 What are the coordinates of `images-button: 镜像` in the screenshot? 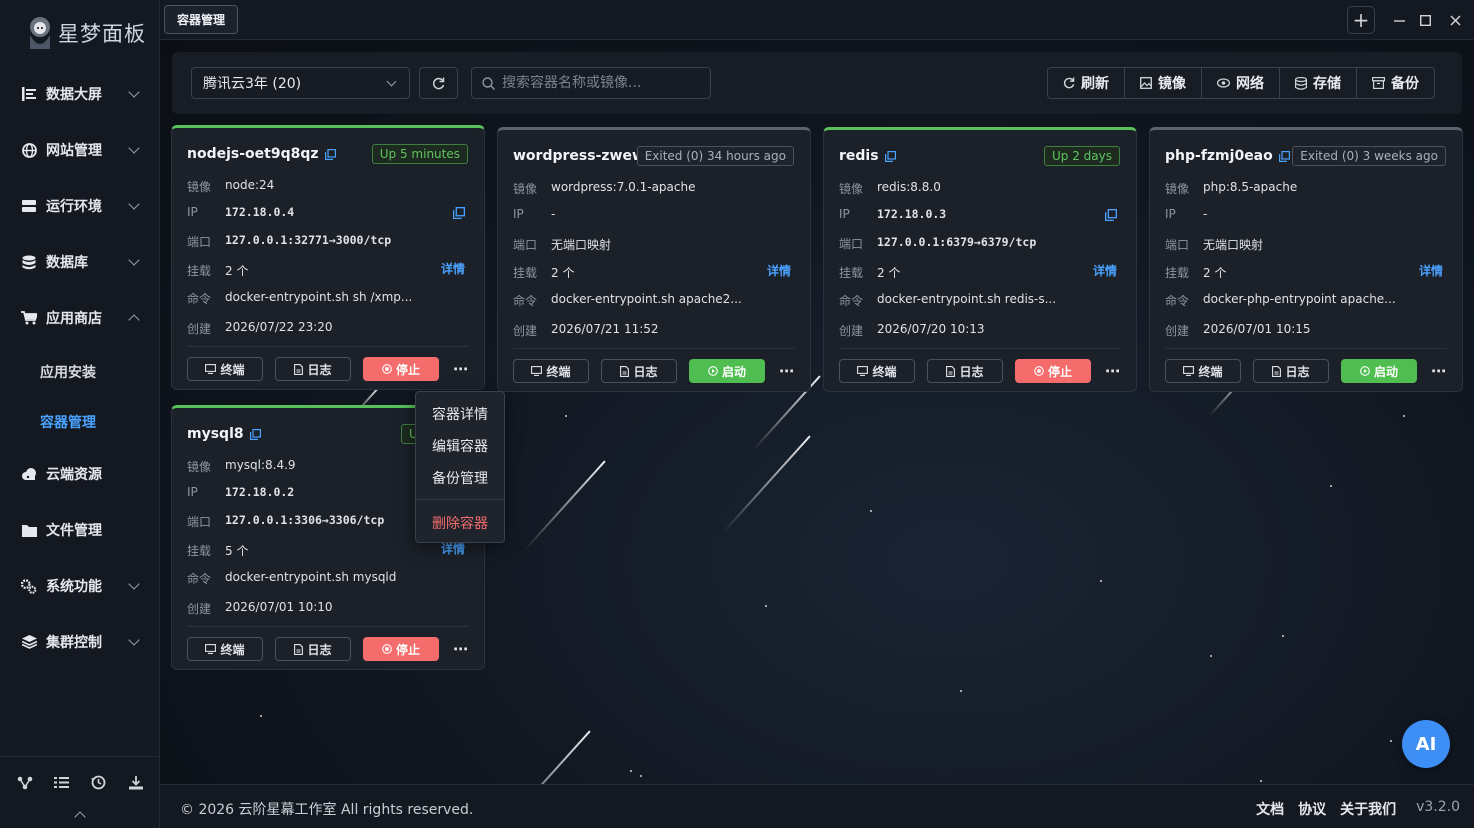 It's located at (1163, 83).